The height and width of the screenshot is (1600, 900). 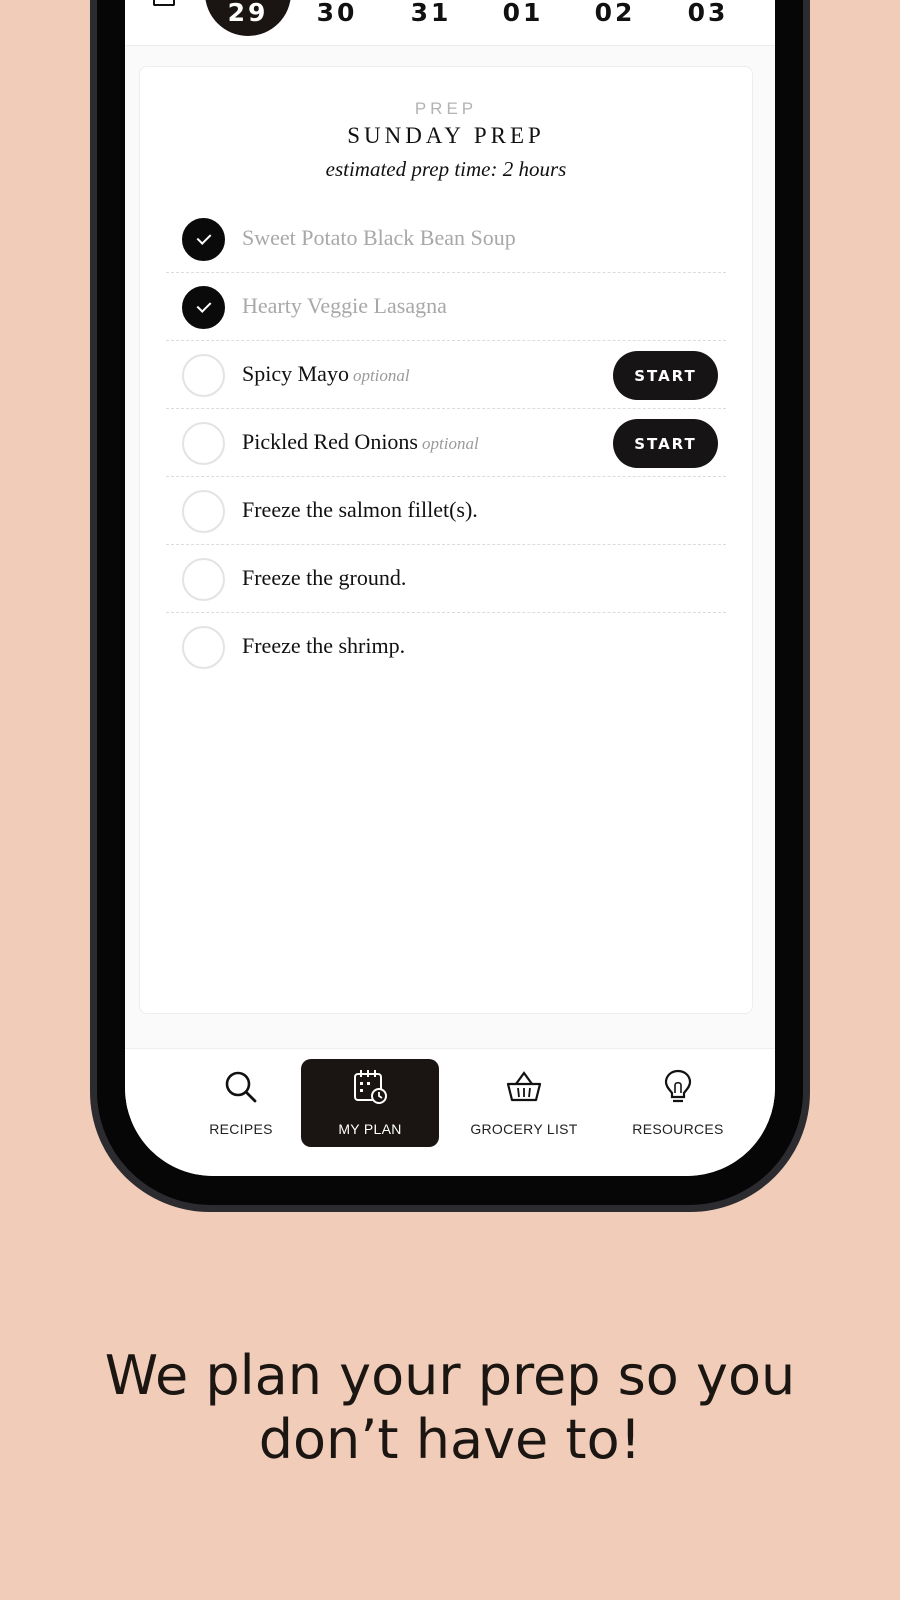 What do you see at coordinates (241, 1087) in the screenshot?
I see `search-icon` at bounding box center [241, 1087].